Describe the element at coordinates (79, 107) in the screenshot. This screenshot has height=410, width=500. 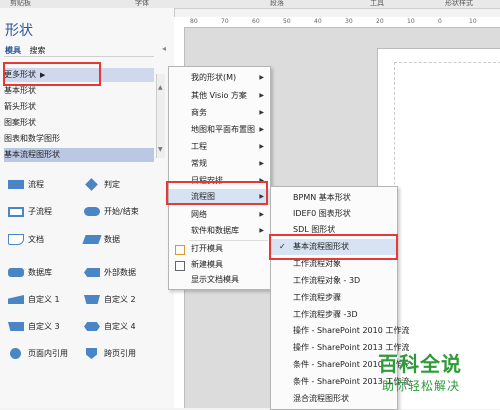
I see `stencil-arrow-shapes: 箭头形状` at that location.